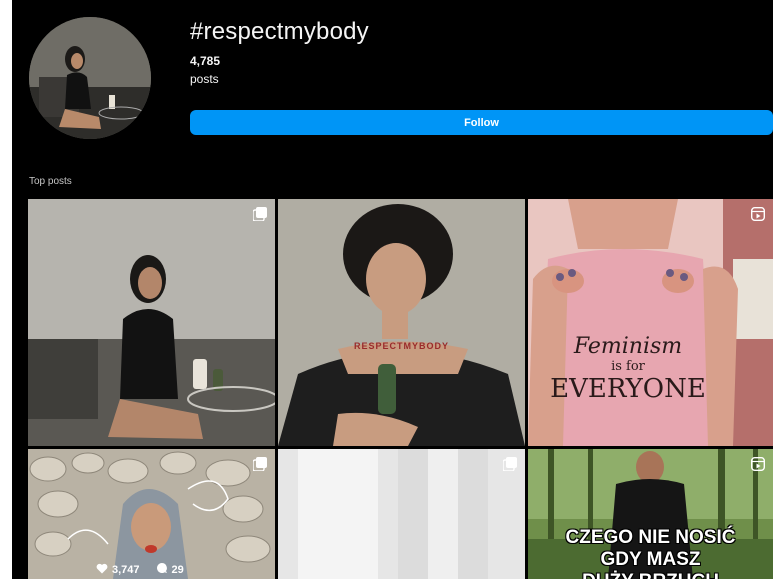 This screenshot has height=579, width=773. I want to click on post-tile-2: RESPECTMYBODY, so click(401, 322).